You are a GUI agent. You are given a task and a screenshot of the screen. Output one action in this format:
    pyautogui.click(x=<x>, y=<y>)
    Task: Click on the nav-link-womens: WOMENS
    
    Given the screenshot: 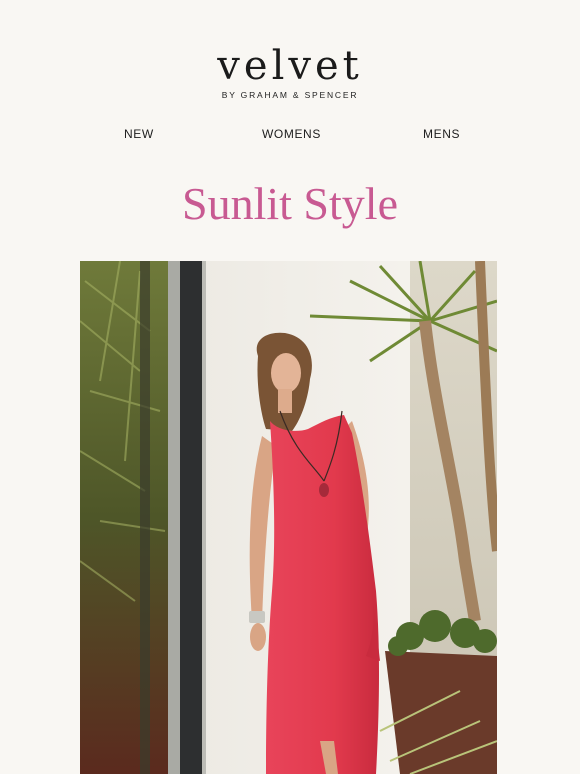 What is the action you would take?
    pyautogui.click(x=291, y=134)
    